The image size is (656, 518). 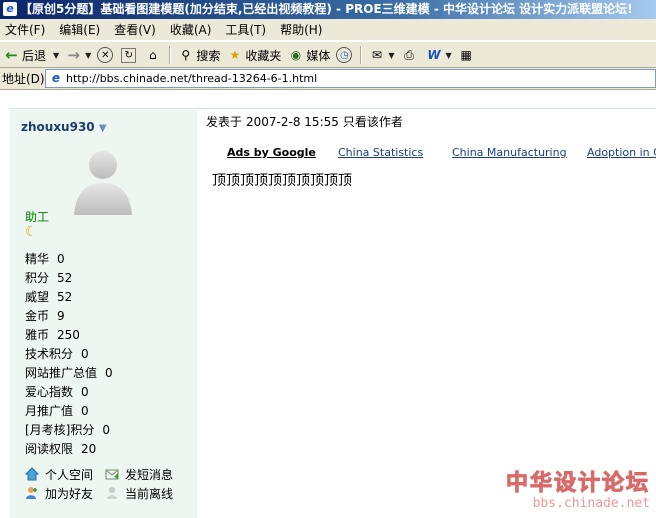 I want to click on word-icon: W, so click(x=434, y=55).